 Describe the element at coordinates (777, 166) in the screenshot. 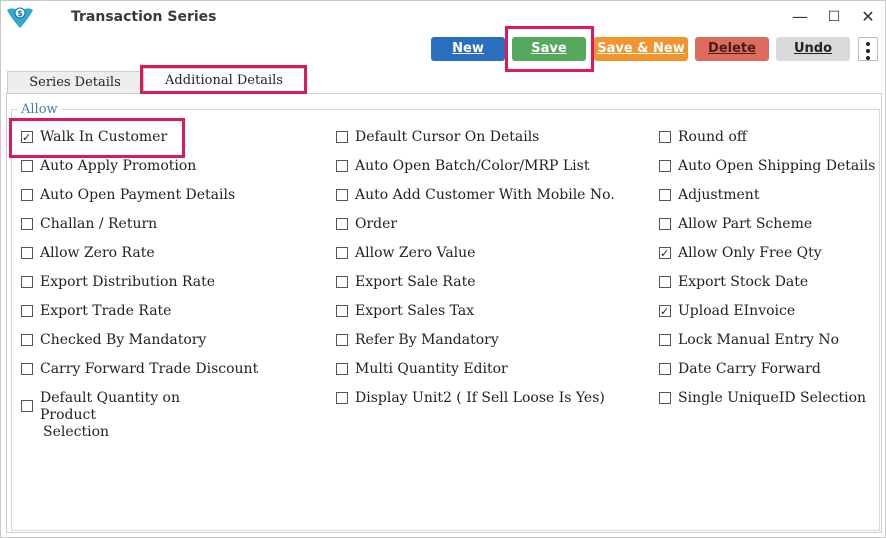

I see `checkbox-label: Auto Open Shipping Details` at that location.